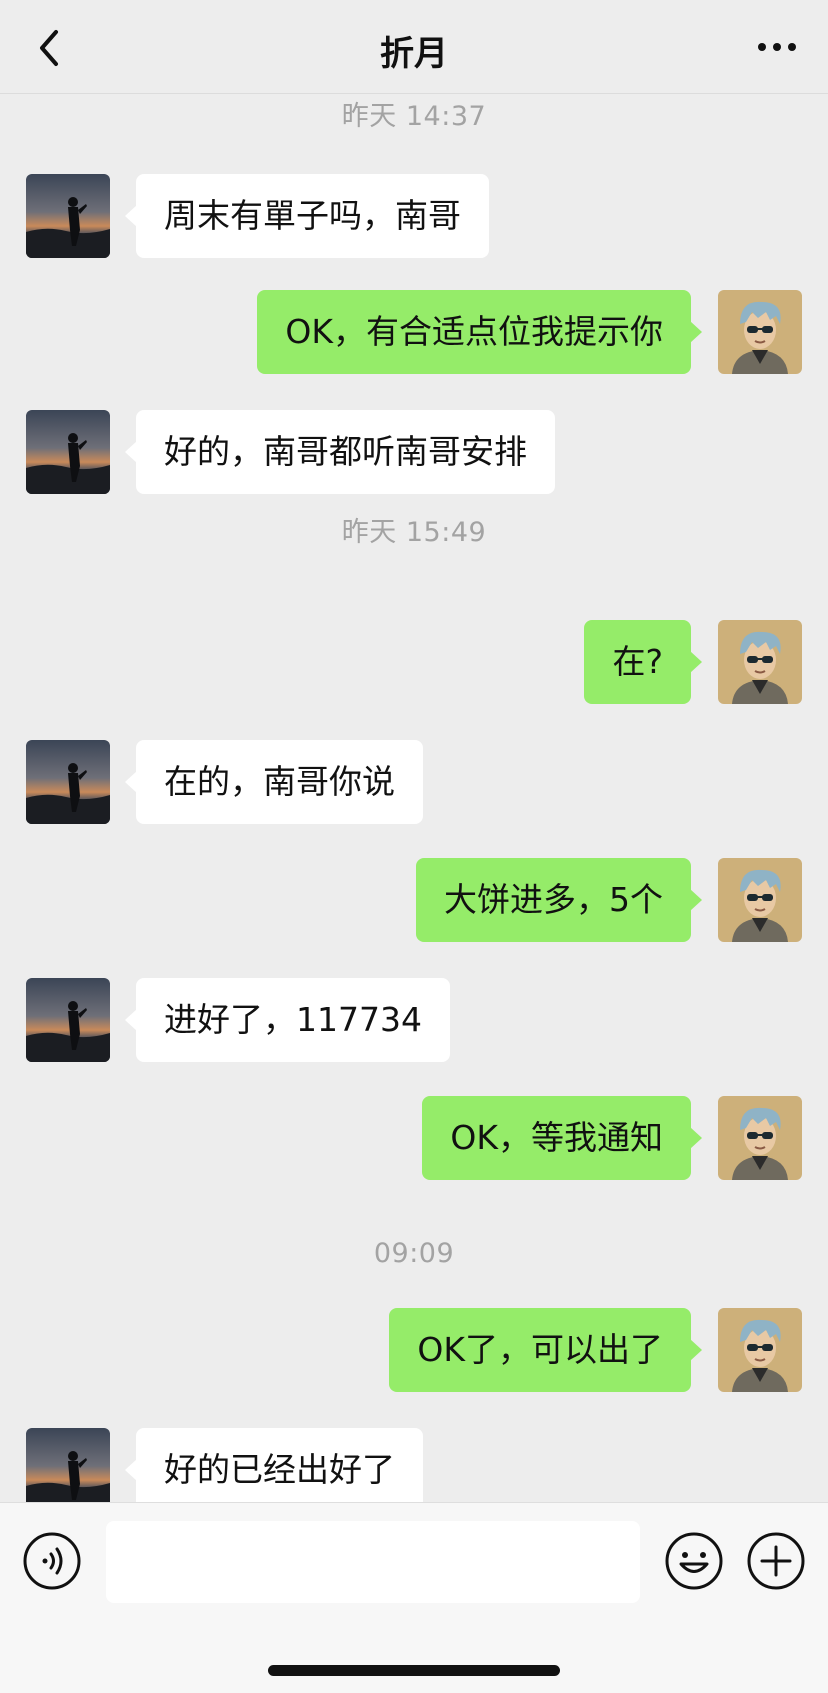  What do you see at coordinates (340, 452) in the screenshot?
I see `message-bubble-incoming: 好的，南哥都听南哥安排` at bounding box center [340, 452].